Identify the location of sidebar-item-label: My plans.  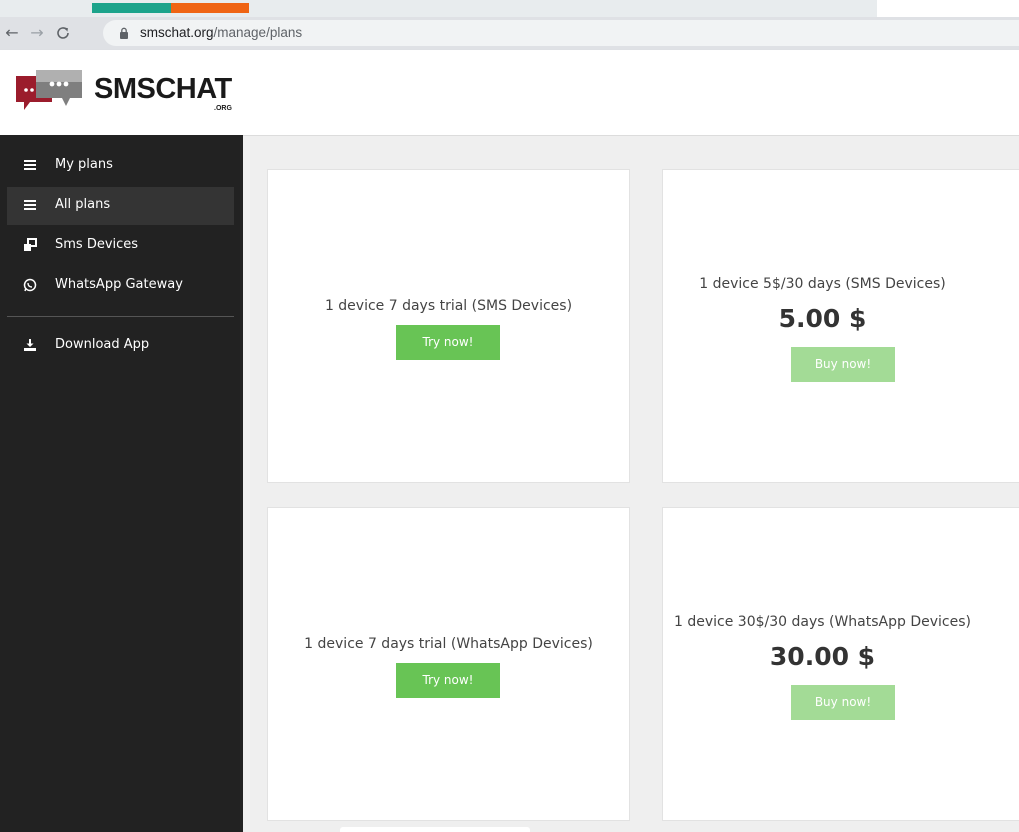
(84, 164).